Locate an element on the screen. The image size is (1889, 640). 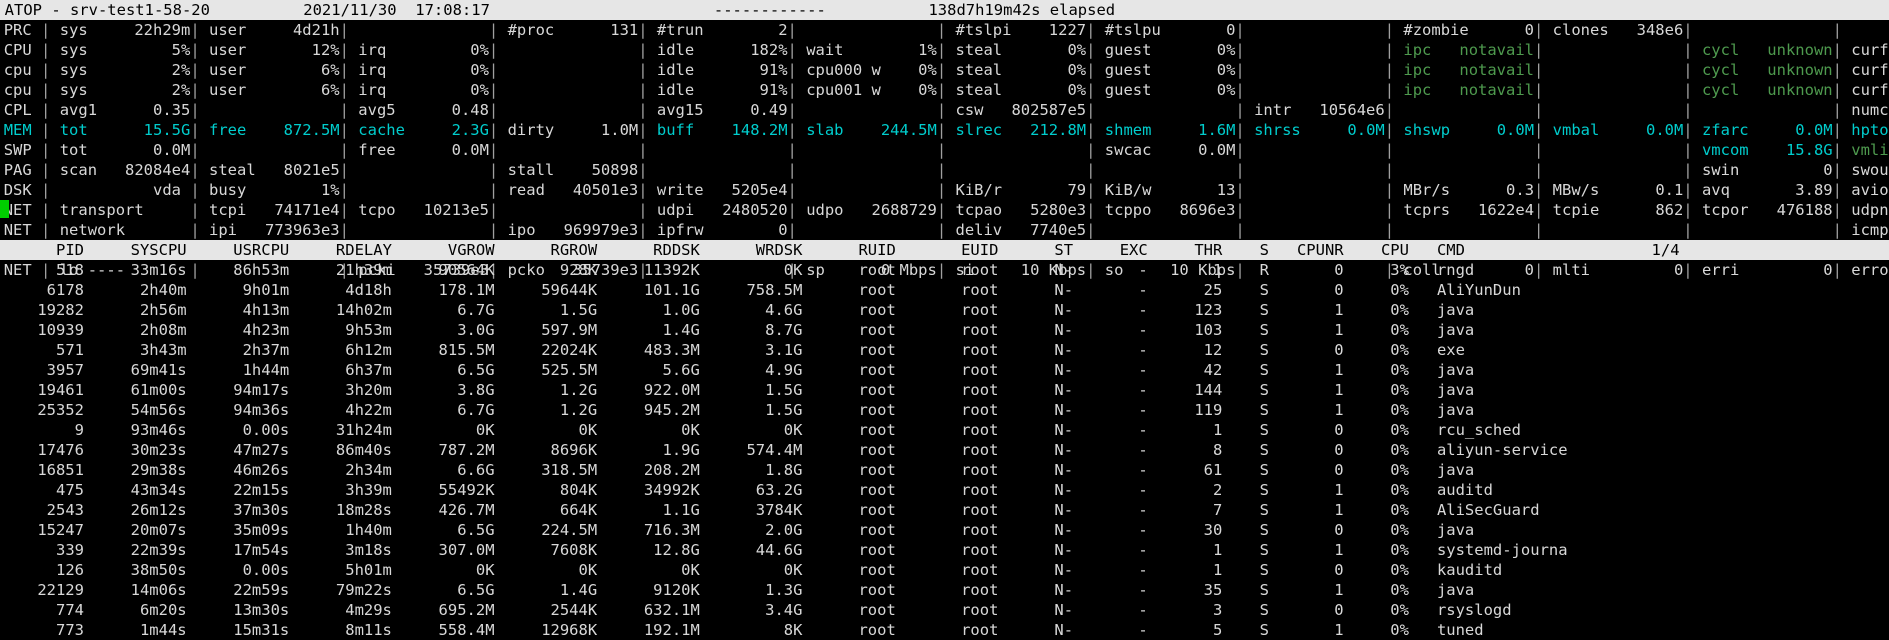
process-cell-pid: 25352 is located at coordinates (42, 410).